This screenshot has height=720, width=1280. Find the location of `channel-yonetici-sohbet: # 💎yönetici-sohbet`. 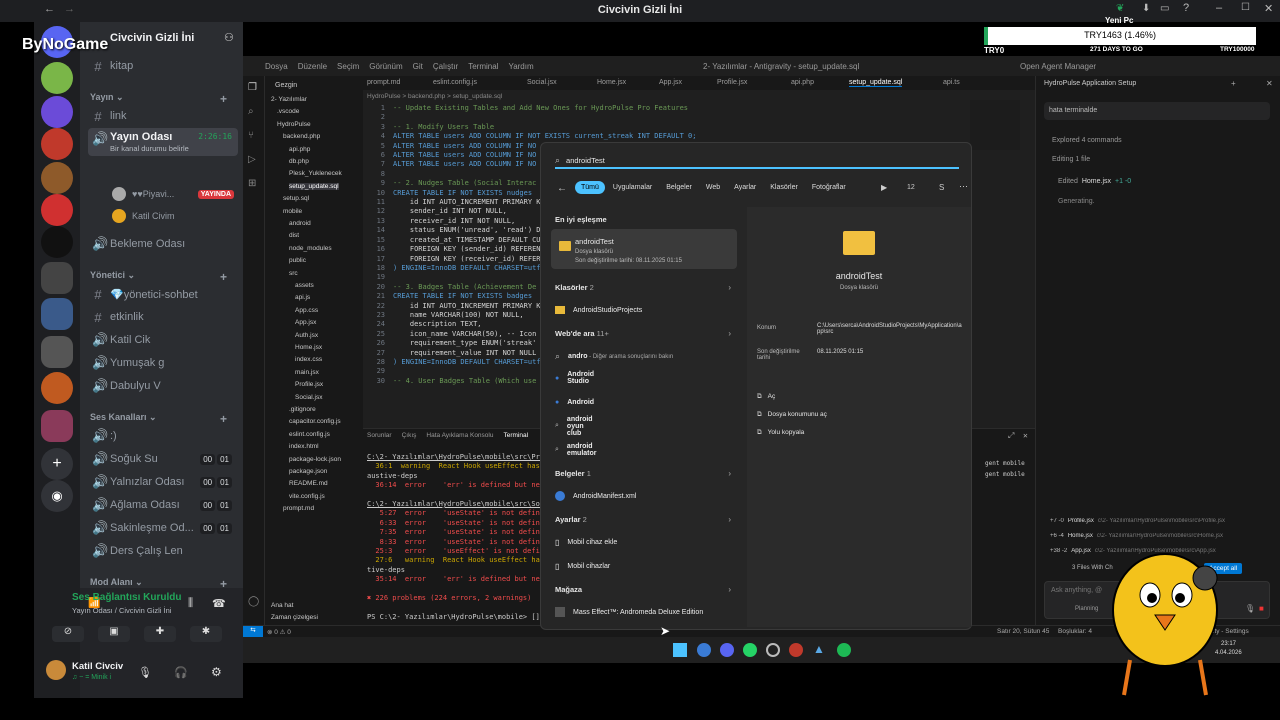

channel-yonetici-sohbet: # 💎yönetici-sohbet is located at coordinates (163, 294).